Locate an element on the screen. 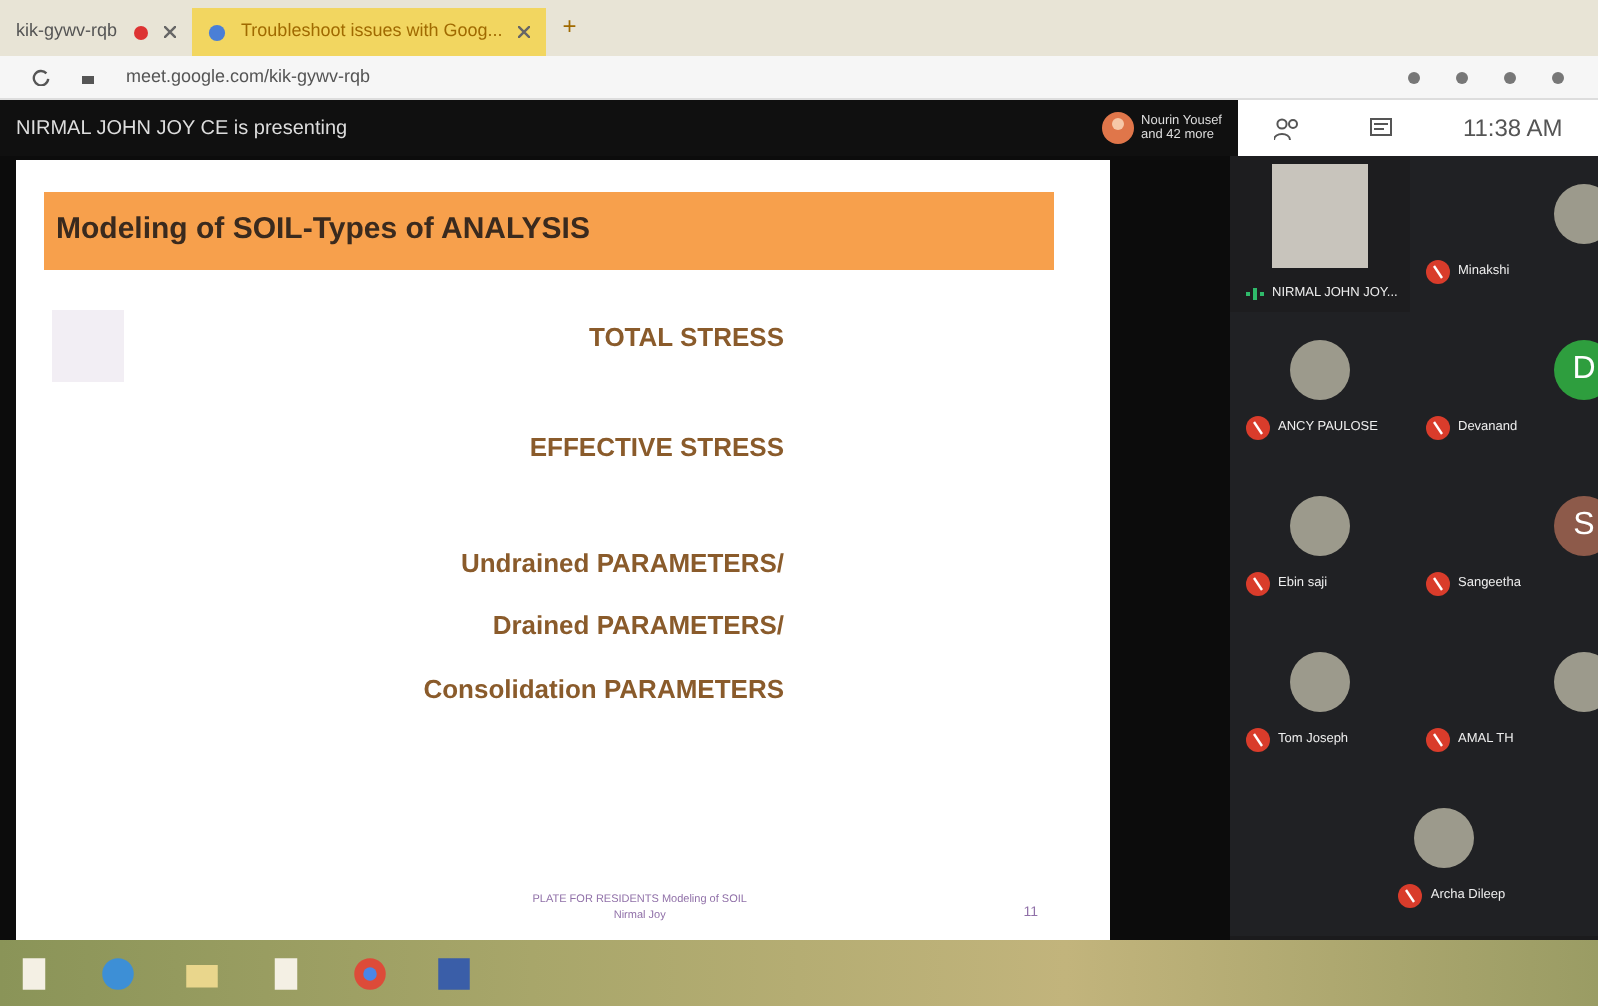 This screenshot has height=1006, width=1598. people-icon is located at coordinates (1286, 128).